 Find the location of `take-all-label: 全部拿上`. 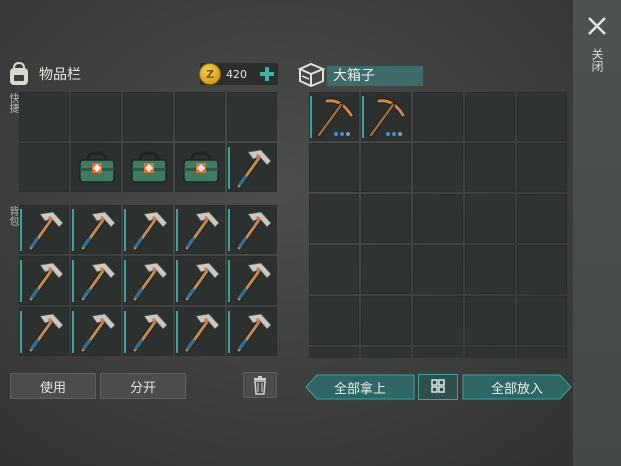

take-all-label: 全部拿上 is located at coordinates (359, 389).